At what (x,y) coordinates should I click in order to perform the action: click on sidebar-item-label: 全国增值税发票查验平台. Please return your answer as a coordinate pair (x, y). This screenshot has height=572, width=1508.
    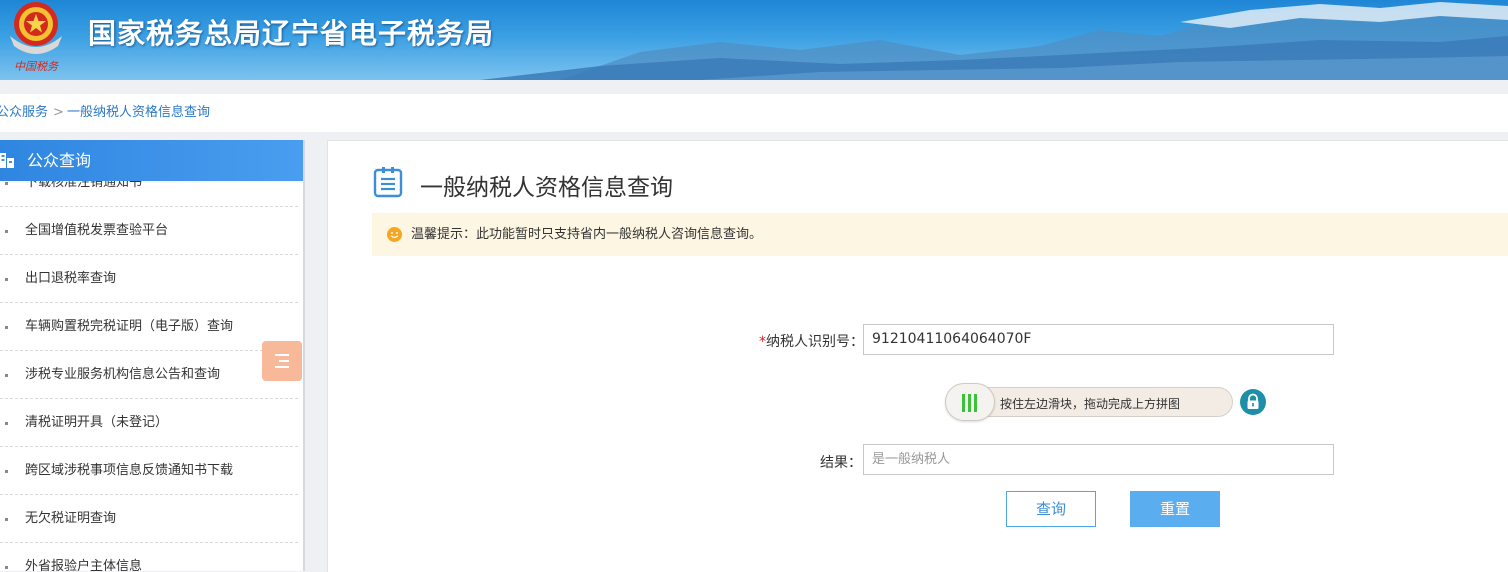
    Looking at the image, I should click on (97, 230).